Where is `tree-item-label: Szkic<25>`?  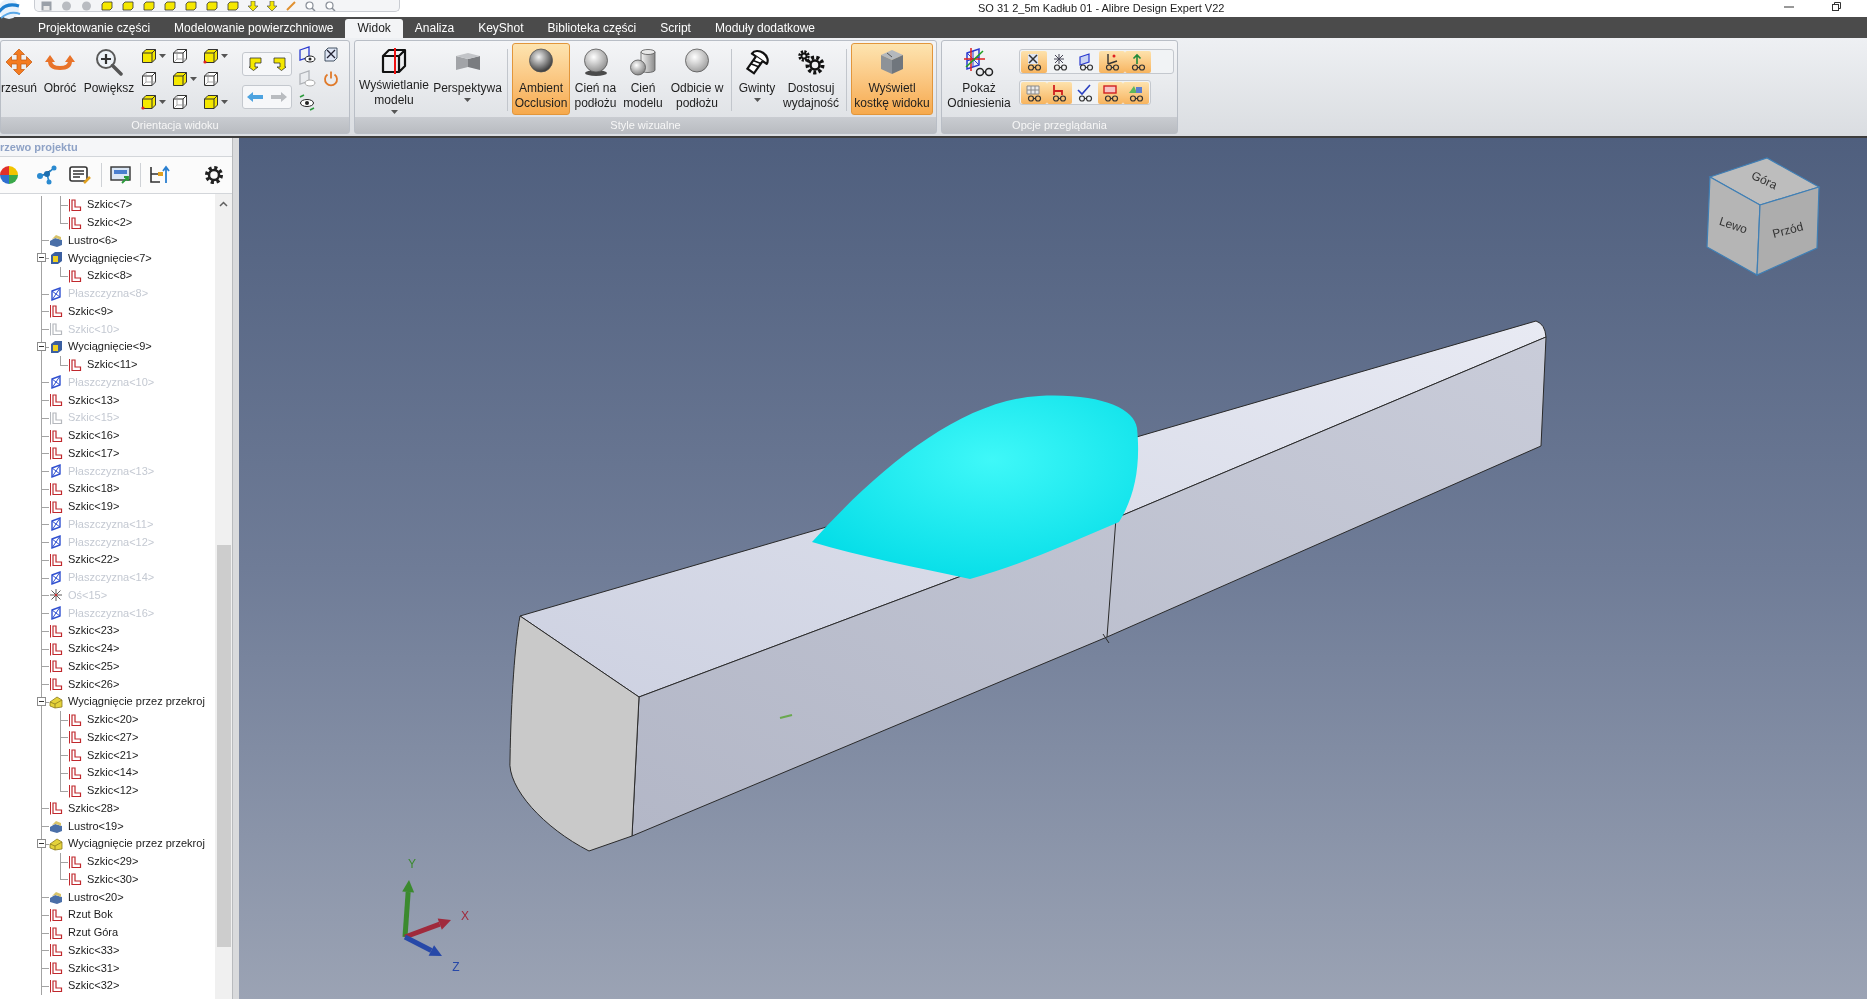
tree-item-label: Szkic<25> is located at coordinates (94, 666).